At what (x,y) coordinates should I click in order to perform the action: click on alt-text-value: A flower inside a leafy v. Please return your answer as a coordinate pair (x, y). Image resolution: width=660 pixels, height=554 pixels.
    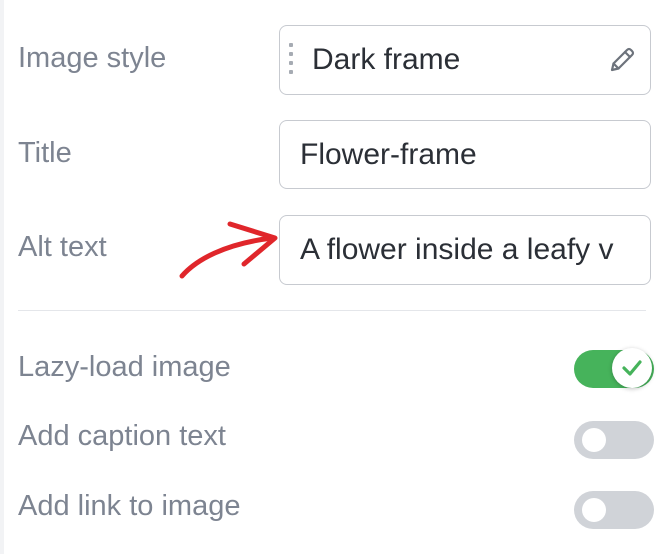
    Looking at the image, I should click on (457, 249).